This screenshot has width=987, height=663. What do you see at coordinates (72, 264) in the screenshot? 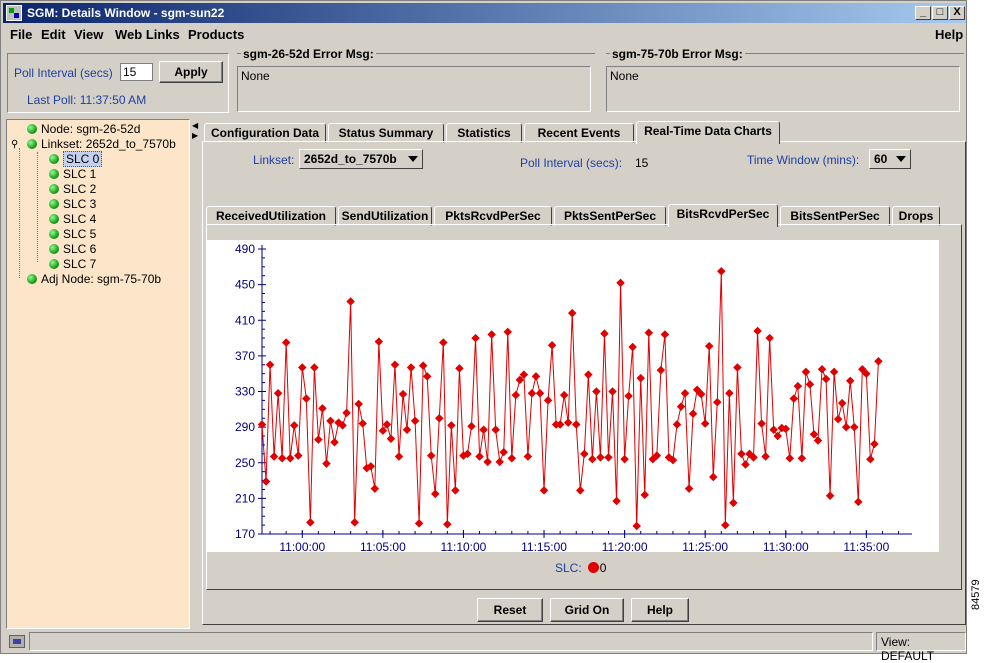
I see `tree-node-slc: SLC 7` at bounding box center [72, 264].